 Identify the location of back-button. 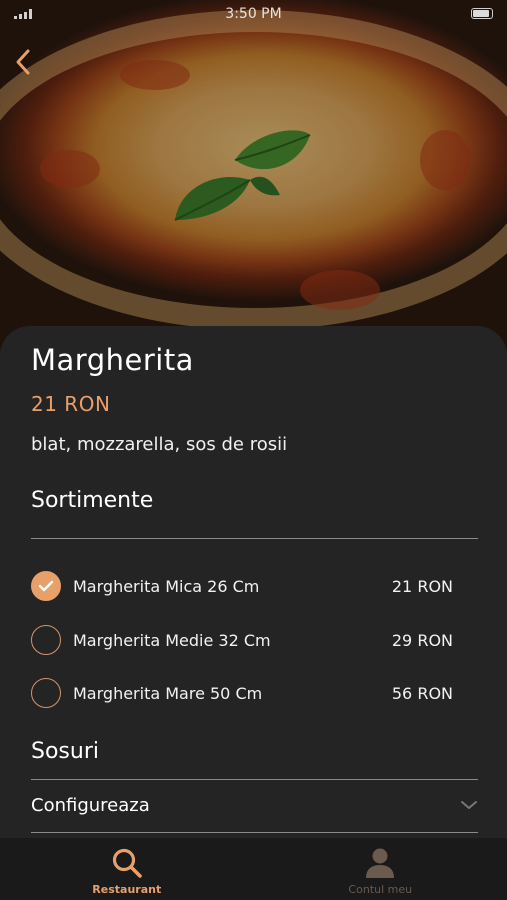
(23, 62).